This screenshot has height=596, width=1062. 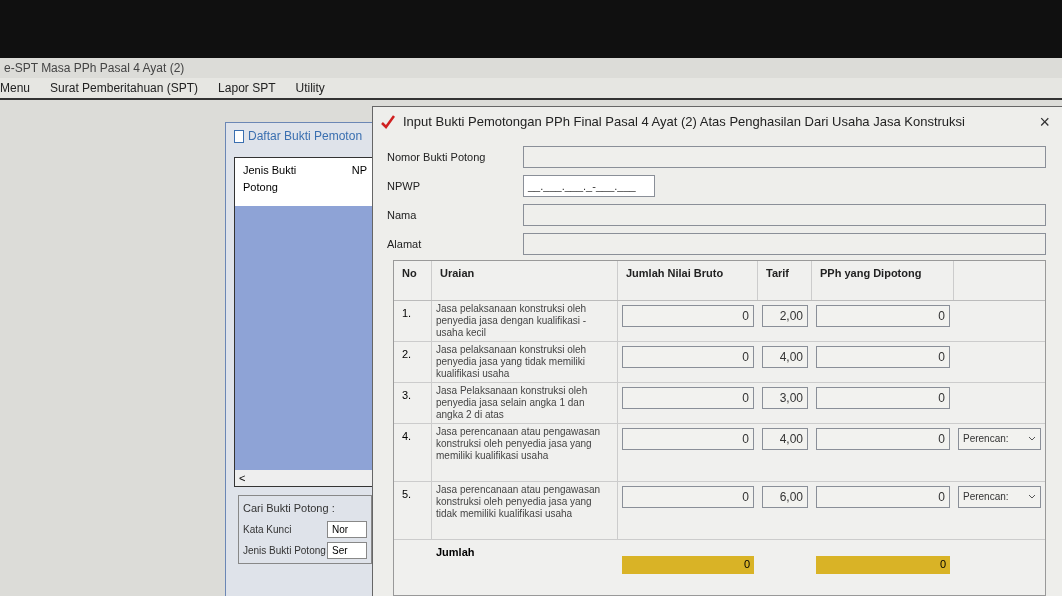 I want to click on app-title: e-SPT Masa PPh Pasal 4 Ayat (2), so click(x=94, y=68).